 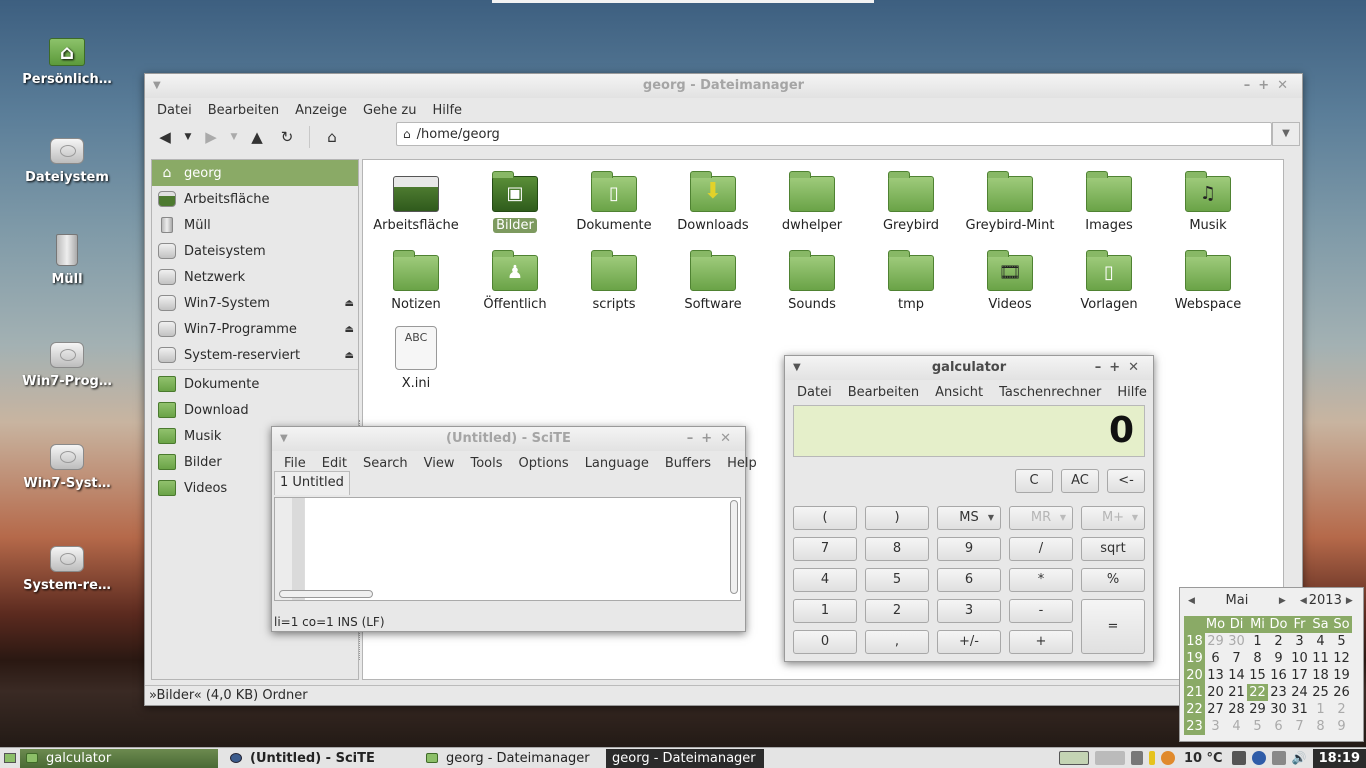 I want to click on file-item-notizen: Notizen, so click(x=416, y=275).